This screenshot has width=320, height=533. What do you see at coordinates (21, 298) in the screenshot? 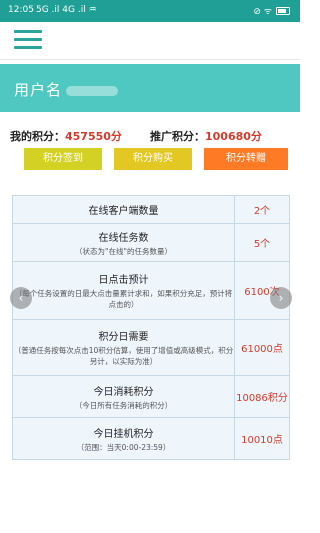
I see `prev-arrow-icon: ‹` at bounding box center [21, 298].